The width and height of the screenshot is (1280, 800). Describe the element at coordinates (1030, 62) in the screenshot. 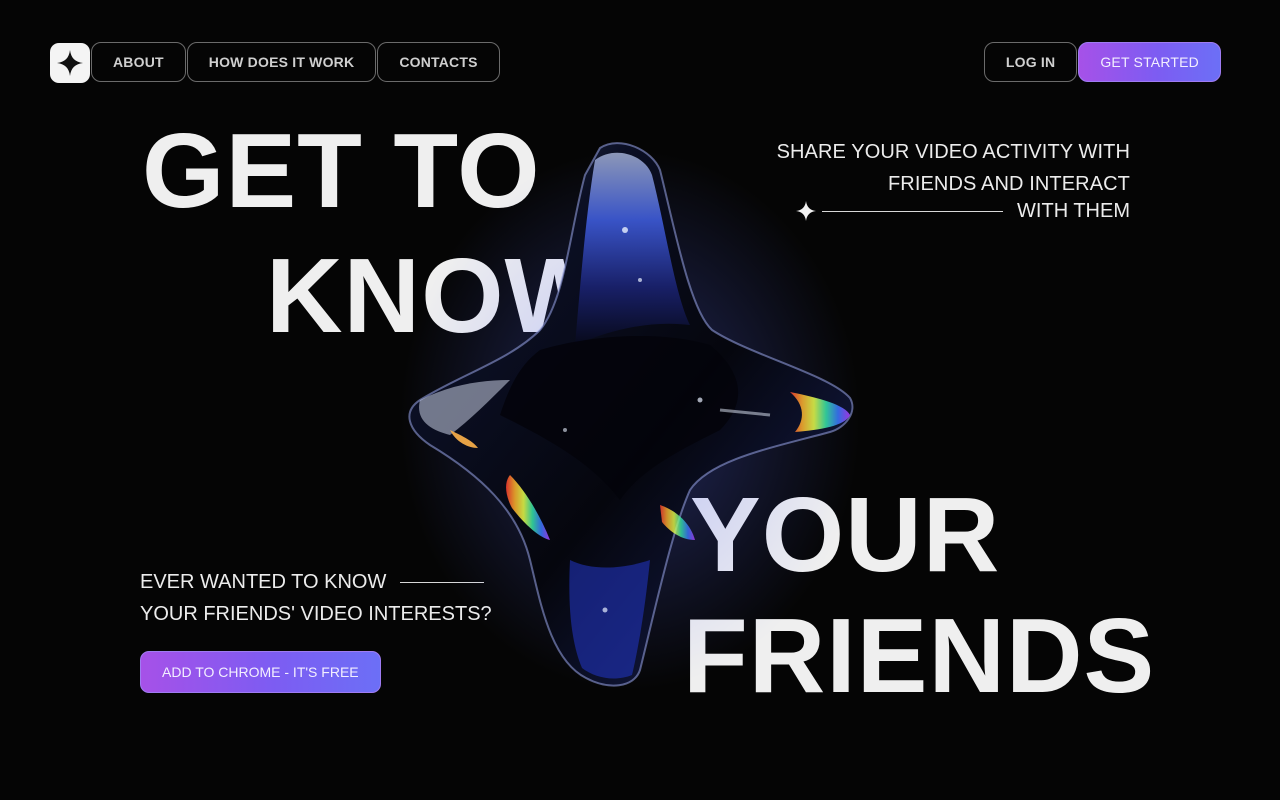

I see `login-button: LOG IN` at that location.